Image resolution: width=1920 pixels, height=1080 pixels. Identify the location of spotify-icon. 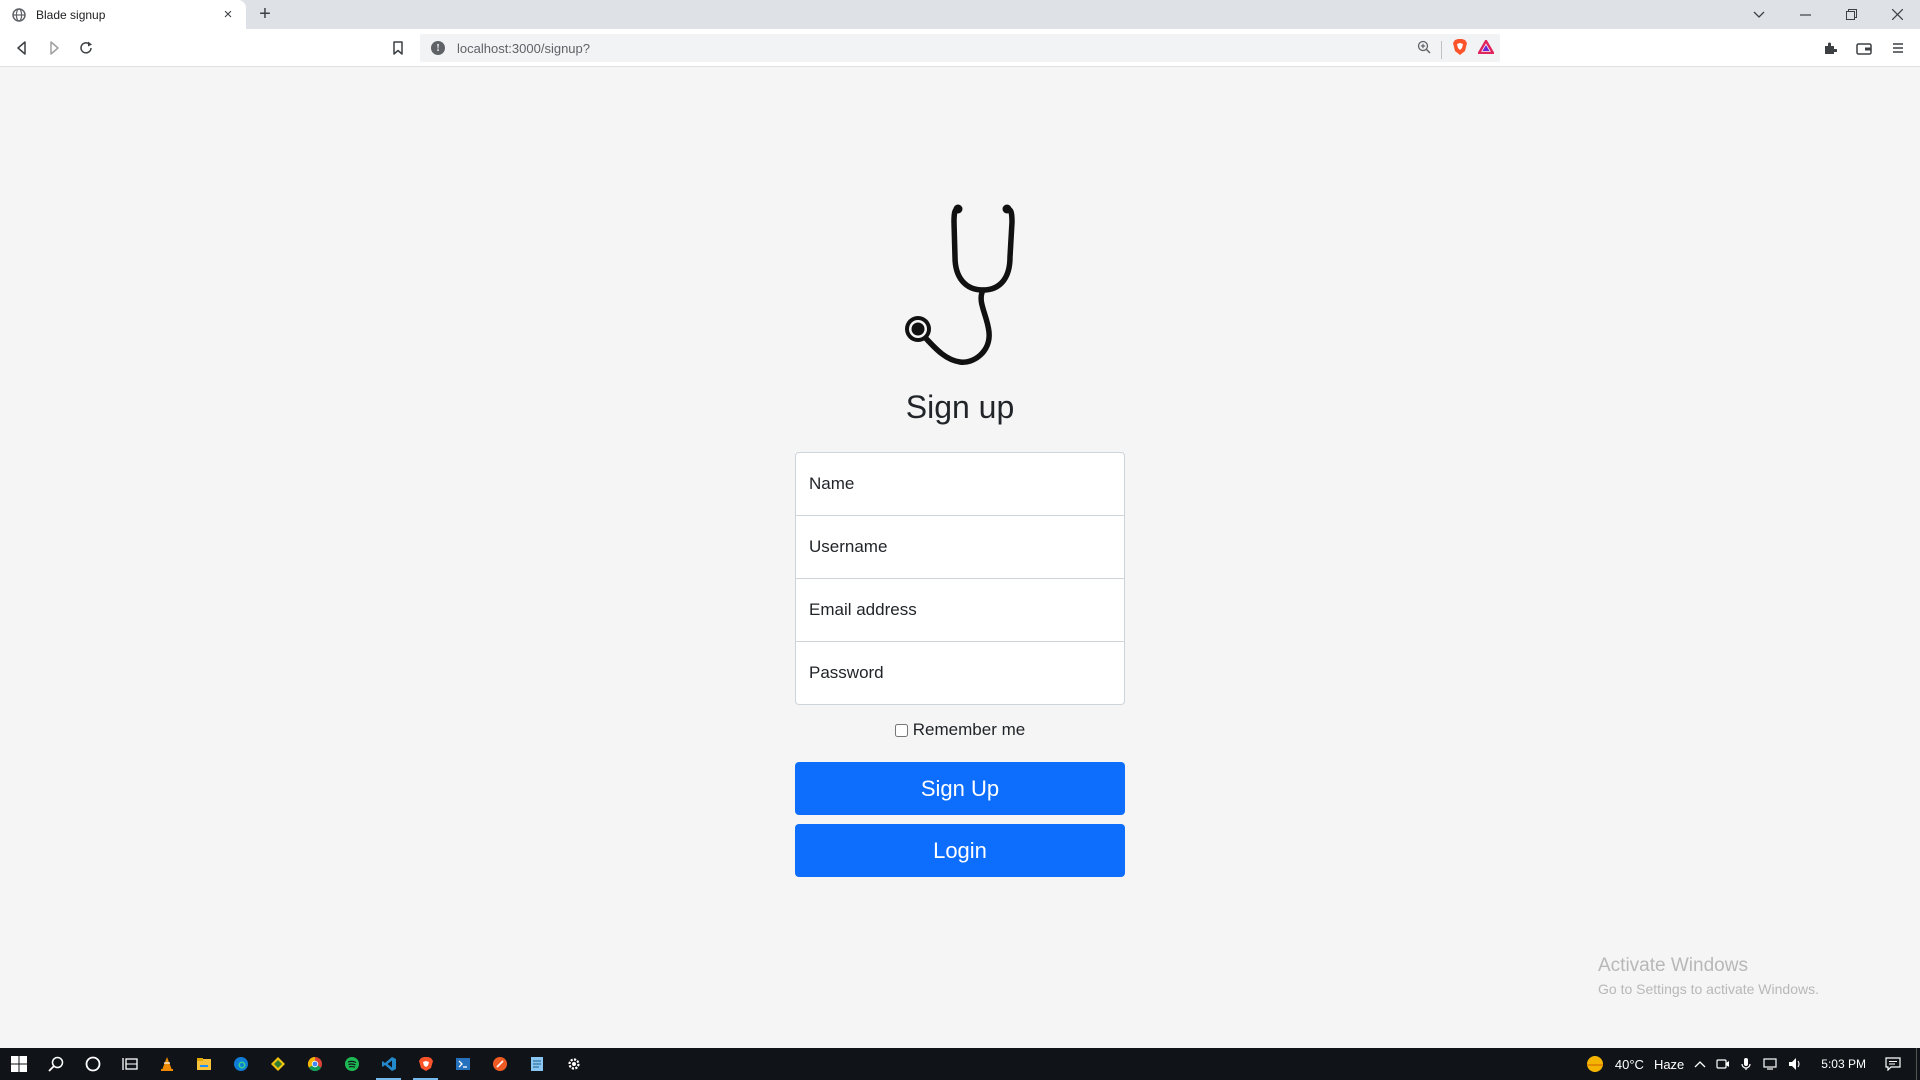
(351, 1064).